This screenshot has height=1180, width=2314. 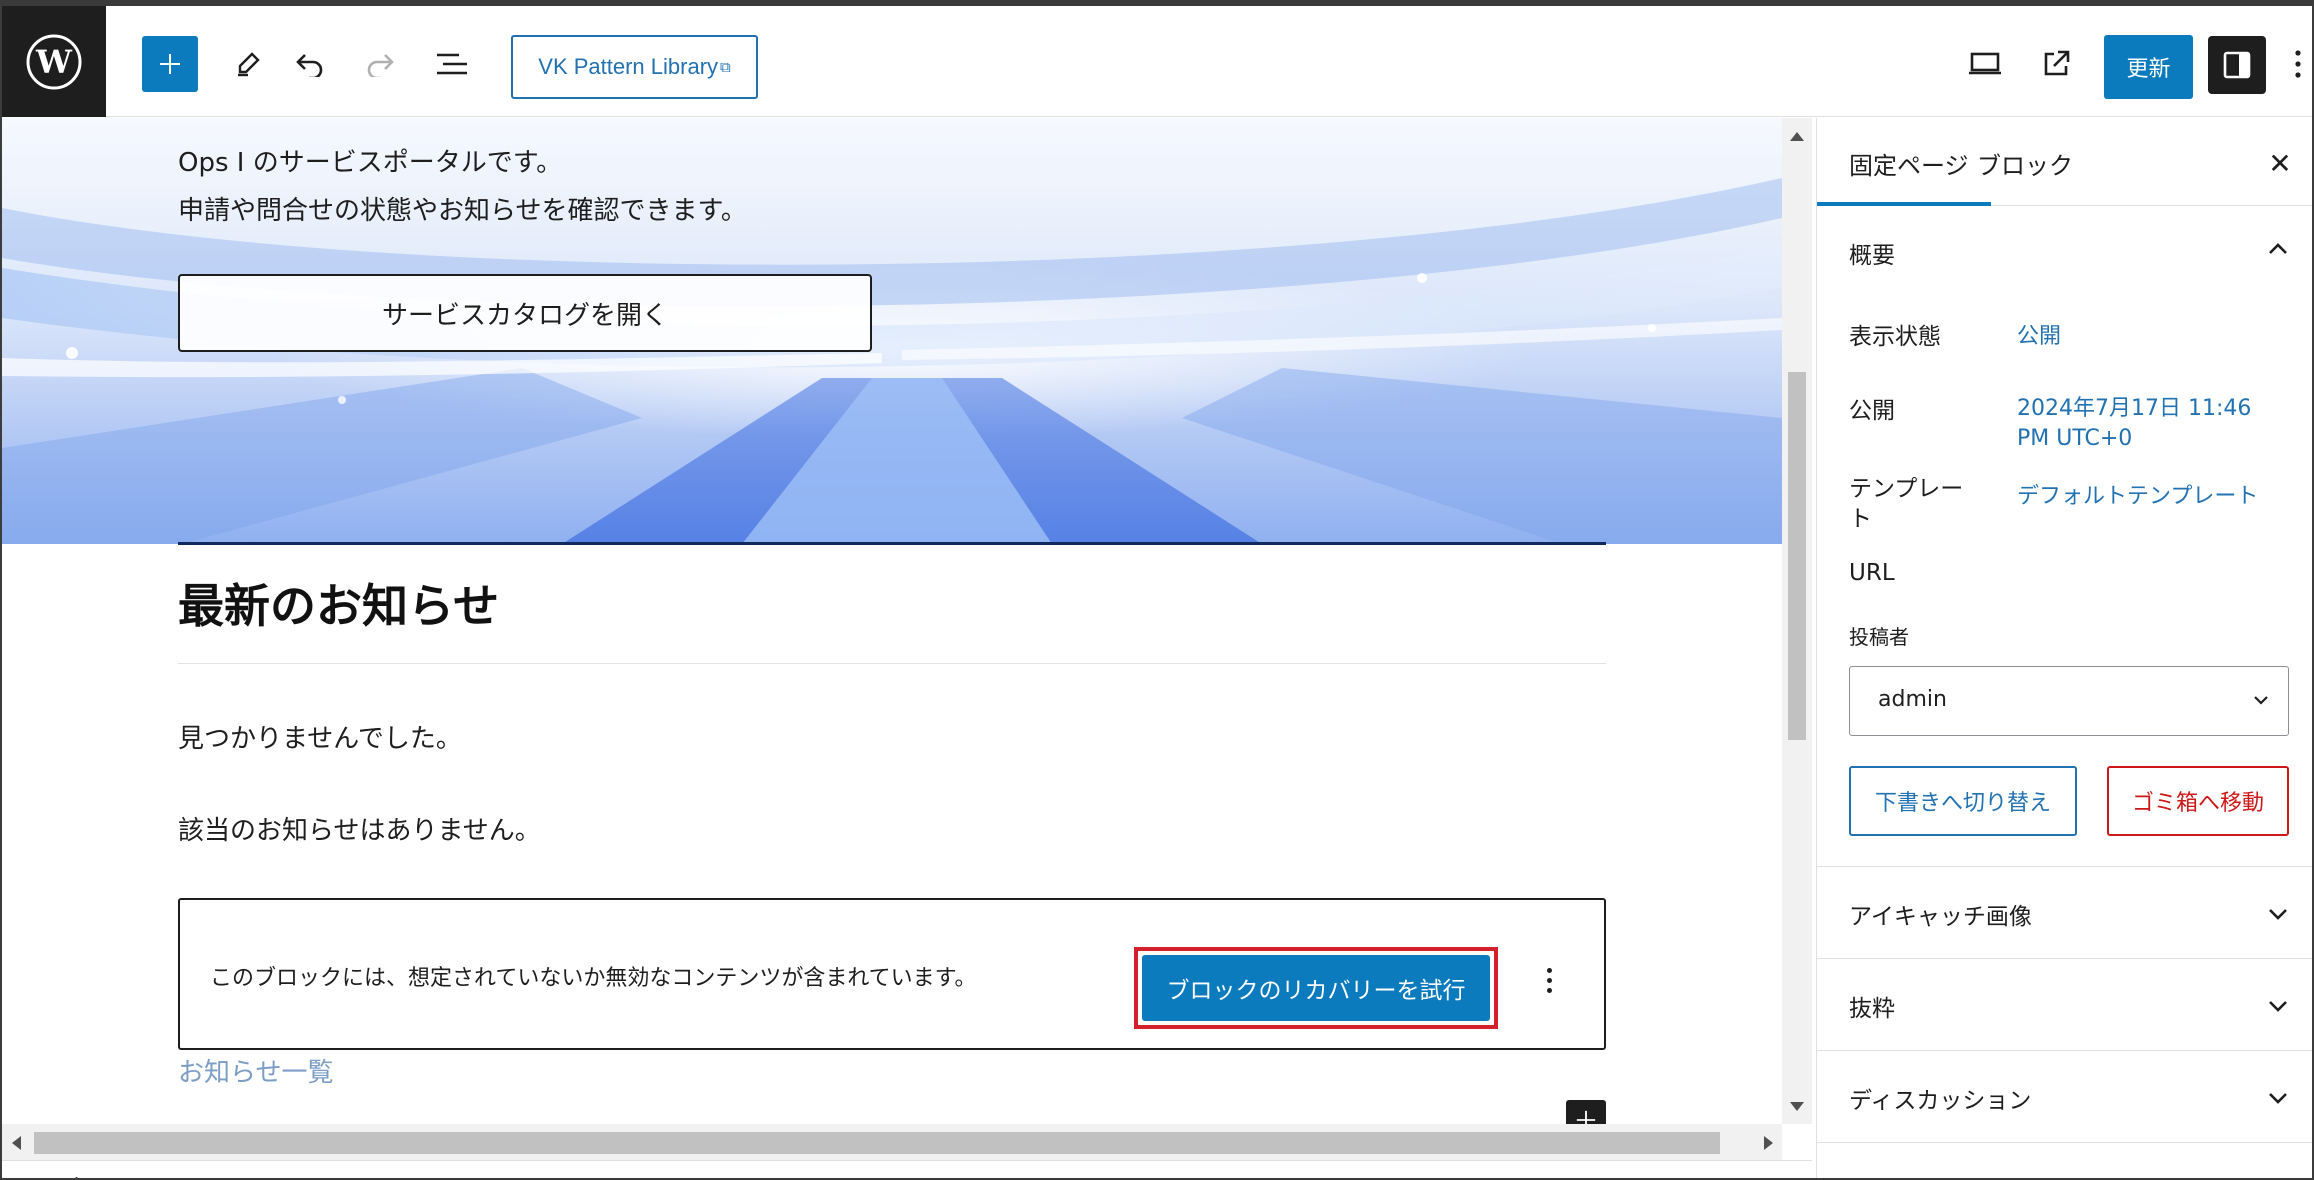 I want to click on news-list-link: お知らせ一覧, so click(x=255, y=1070).